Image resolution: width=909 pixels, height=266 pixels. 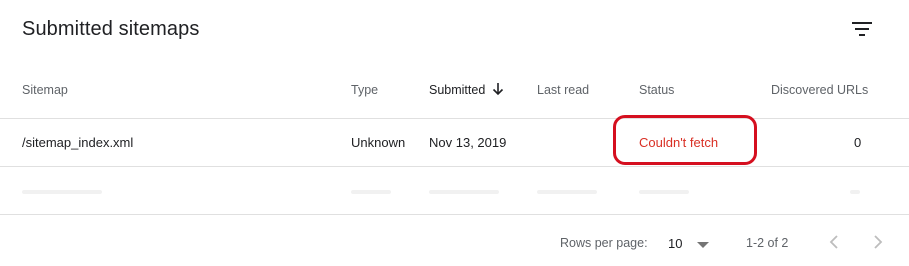 I want to click on column-header-submitted: Submitted, so click(x=457, y=90).